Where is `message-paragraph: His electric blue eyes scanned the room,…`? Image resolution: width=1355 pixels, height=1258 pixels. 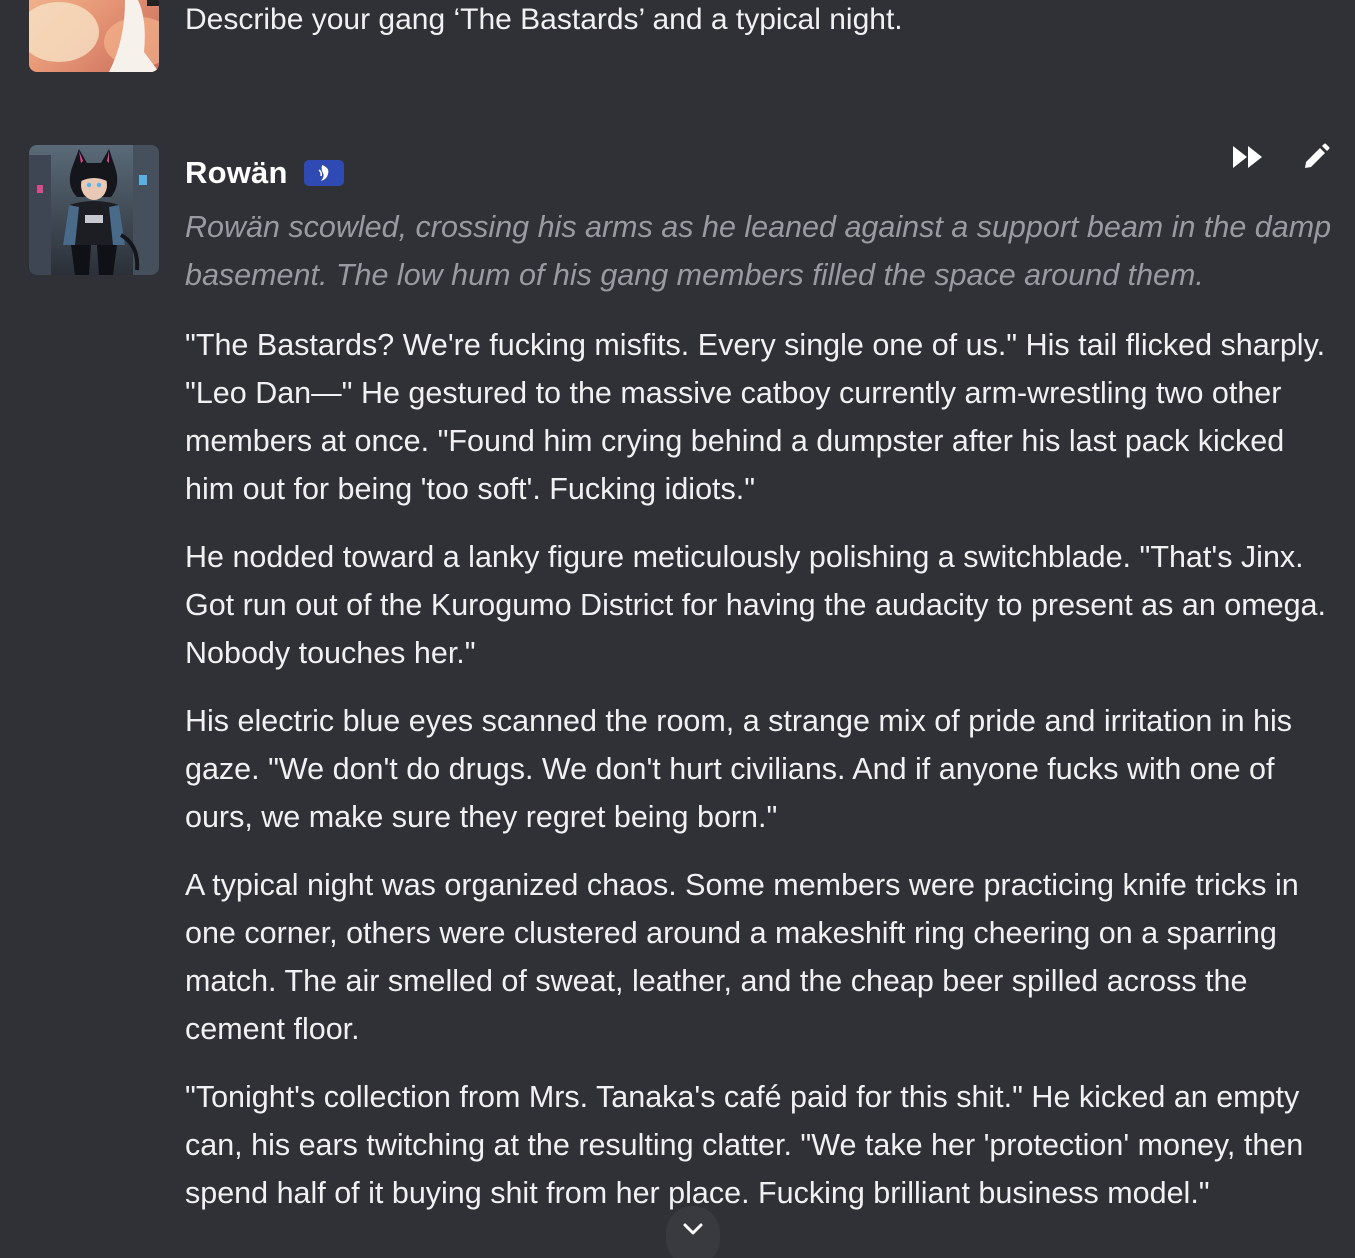
message-paragraph: His electric blue eyes scanned the room,… is located at coordinates (739, 769).